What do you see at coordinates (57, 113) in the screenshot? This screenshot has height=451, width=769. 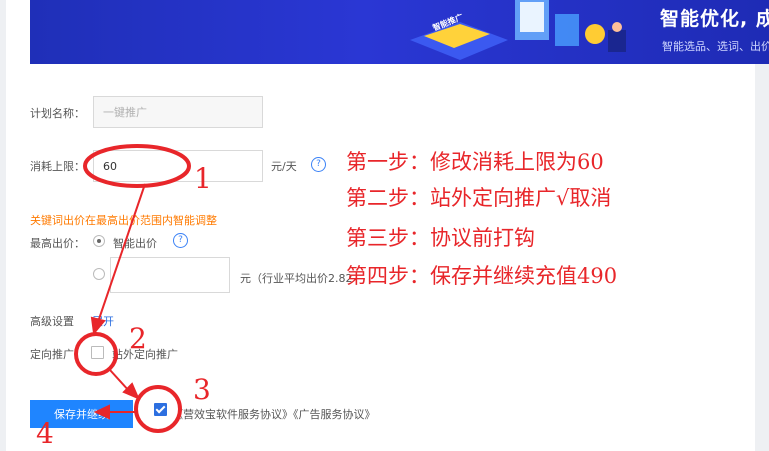 I see `plan-name-label: 计划名称：` at bounding box center [57, 113].